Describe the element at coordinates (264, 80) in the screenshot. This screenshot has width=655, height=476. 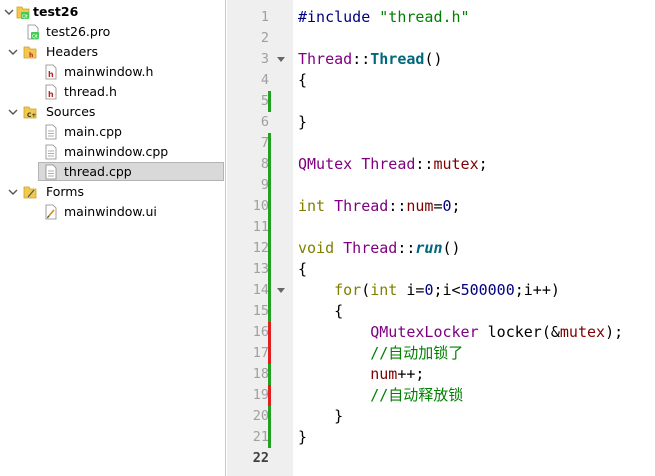
I see `line-number: 4` at that location.